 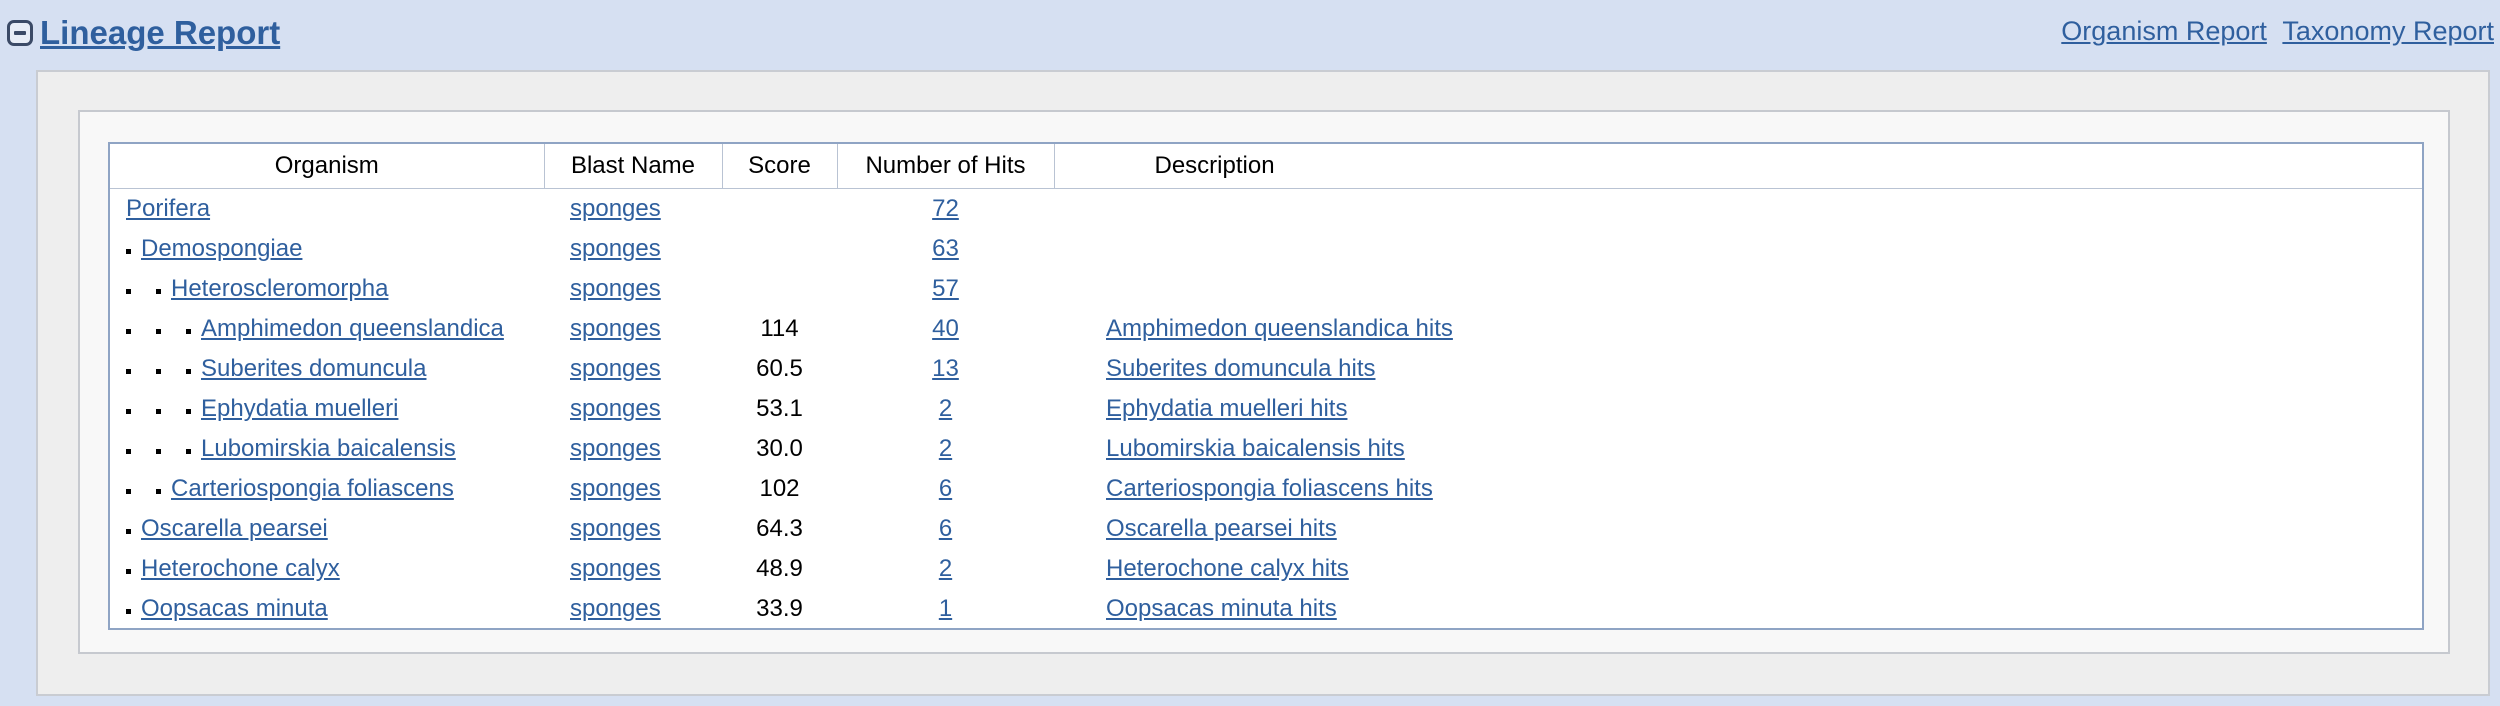 I want to click on organism-link: Suberites domuncula, so click(x=313, y=368).